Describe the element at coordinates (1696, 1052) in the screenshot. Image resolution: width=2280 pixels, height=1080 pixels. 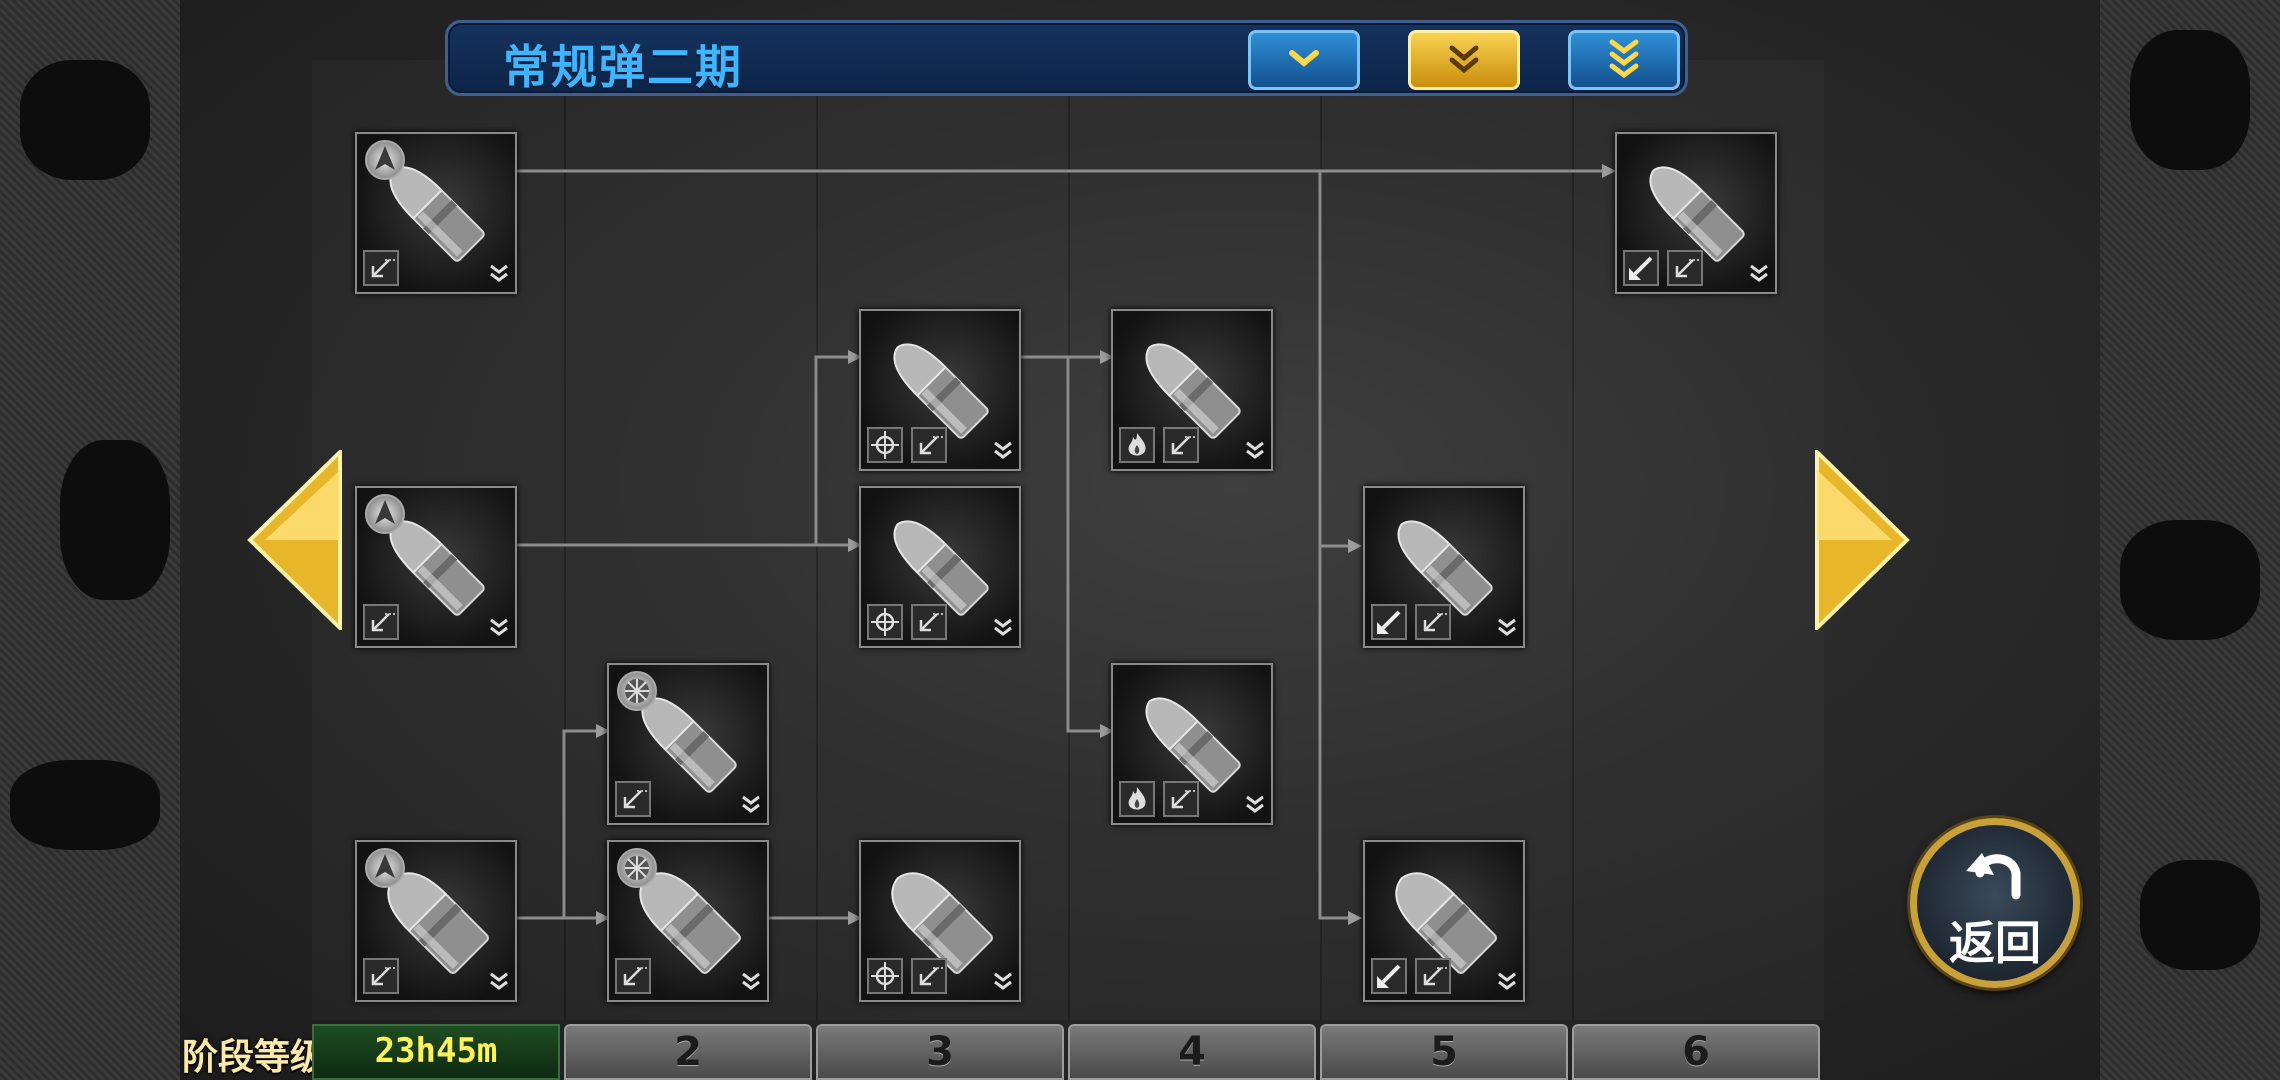
I see `tab-6: 6` at that location.